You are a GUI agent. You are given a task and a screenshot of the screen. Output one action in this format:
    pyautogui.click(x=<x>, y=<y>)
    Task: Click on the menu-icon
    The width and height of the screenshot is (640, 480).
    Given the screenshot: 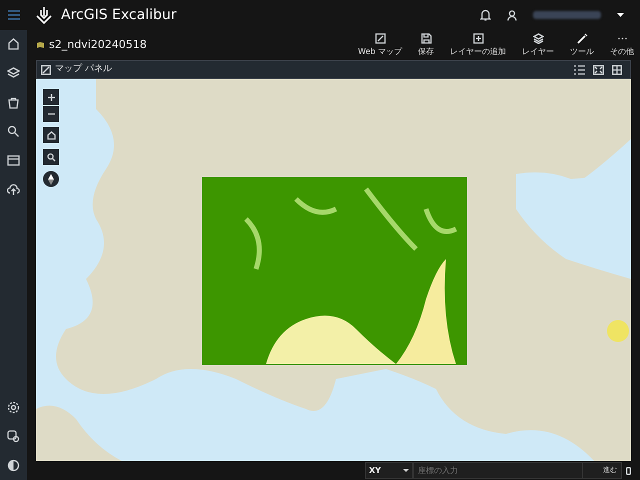 What is the action you would take?
    pyautogui.click(x=14, y=15)
    